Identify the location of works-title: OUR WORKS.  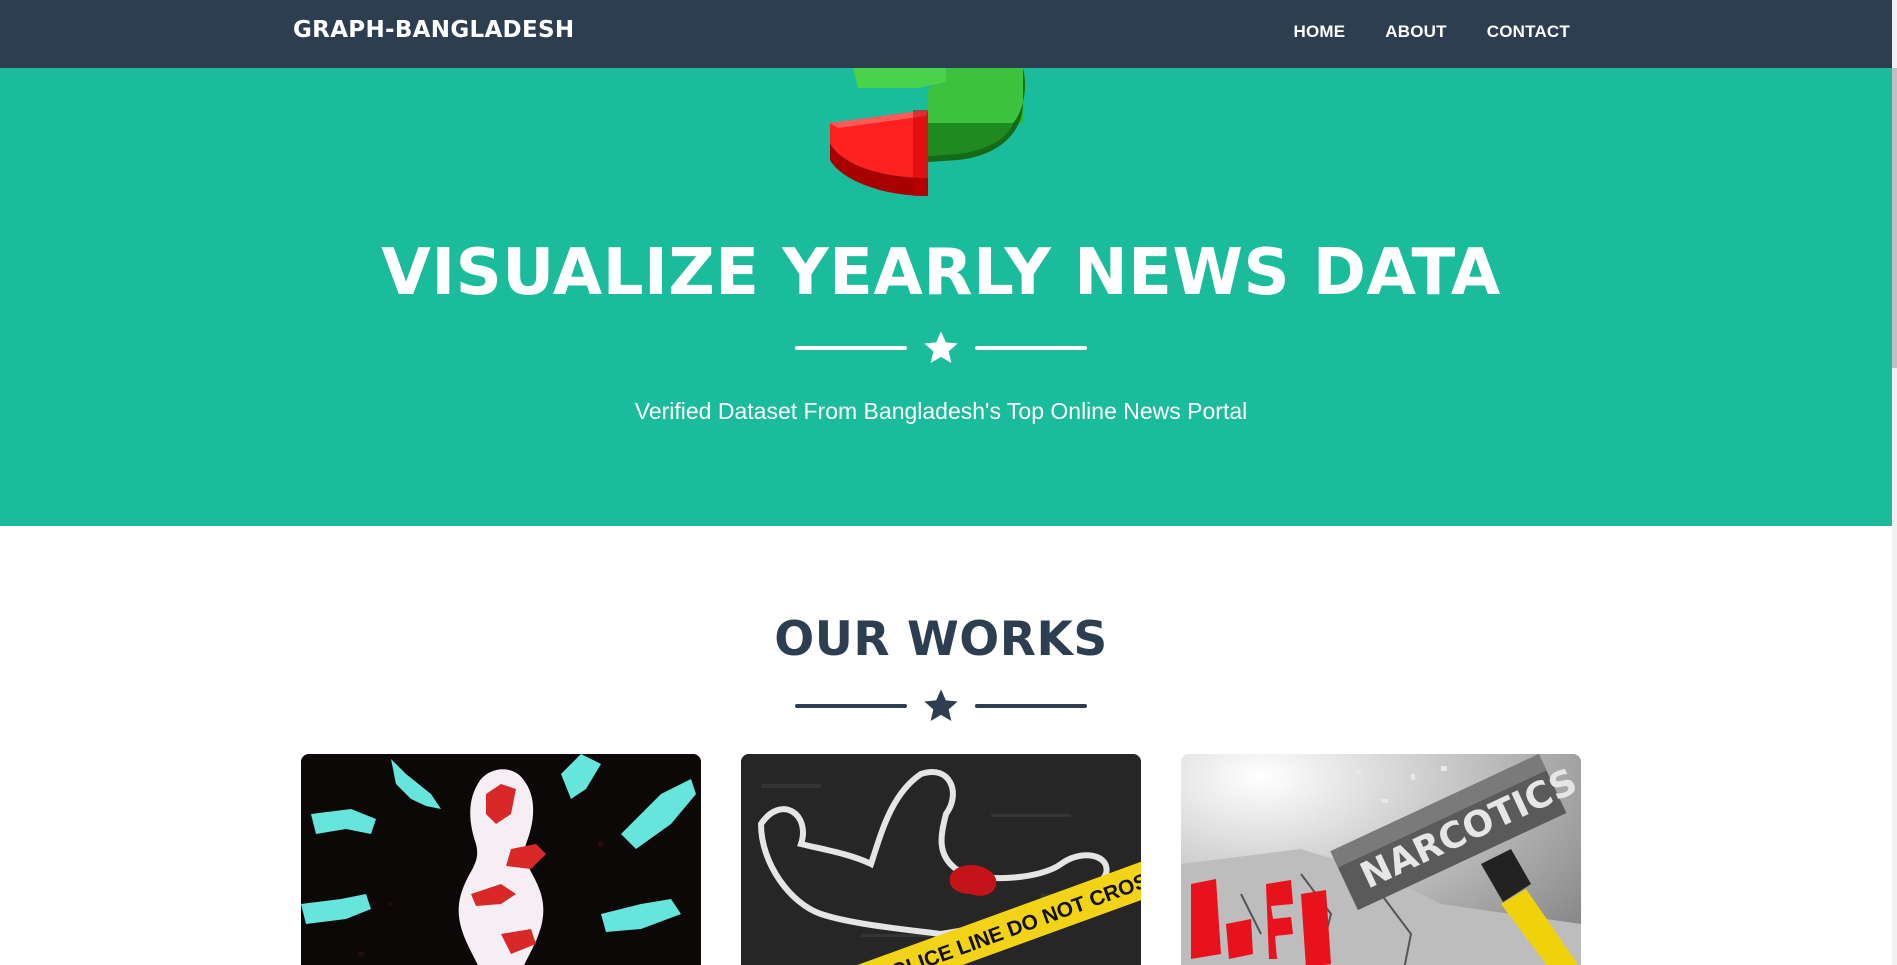
(941, 639).